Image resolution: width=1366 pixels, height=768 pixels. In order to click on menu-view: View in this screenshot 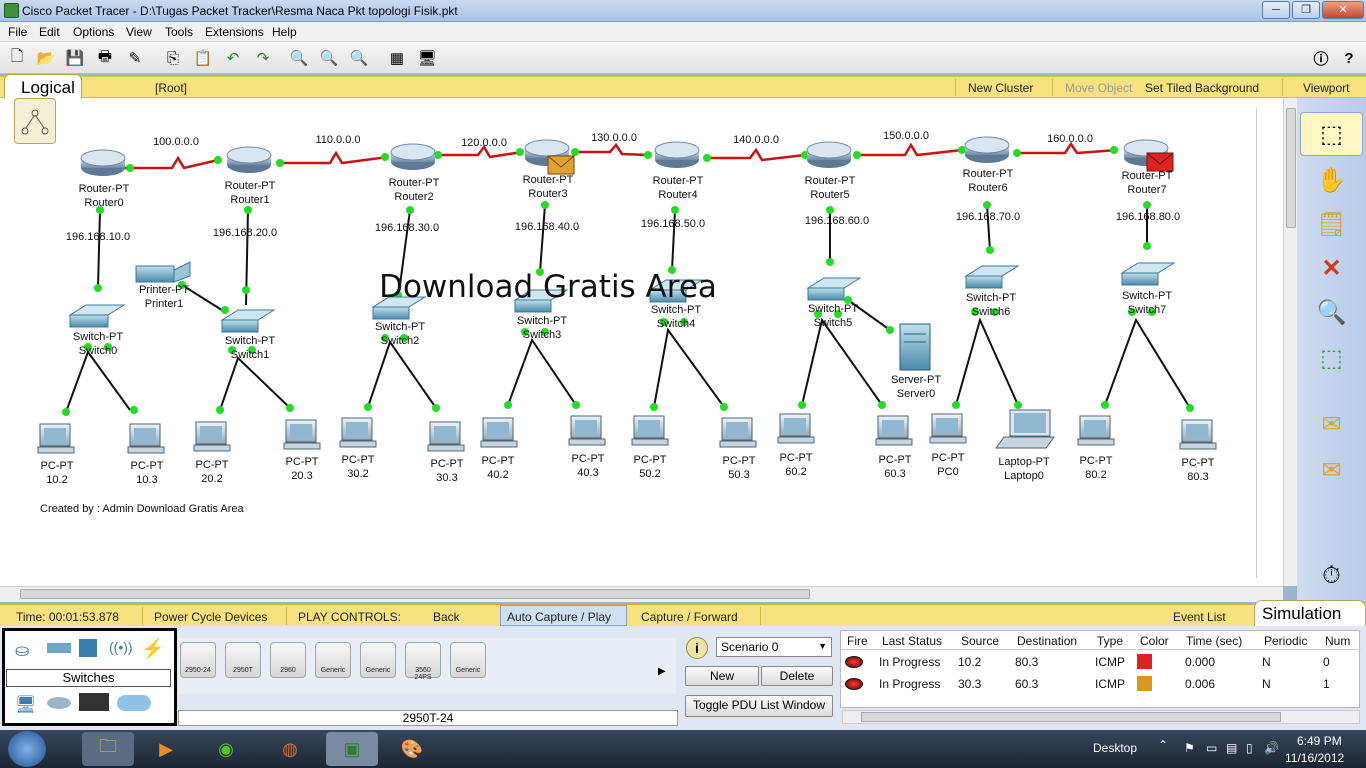, I will do `click(139, 32)`.